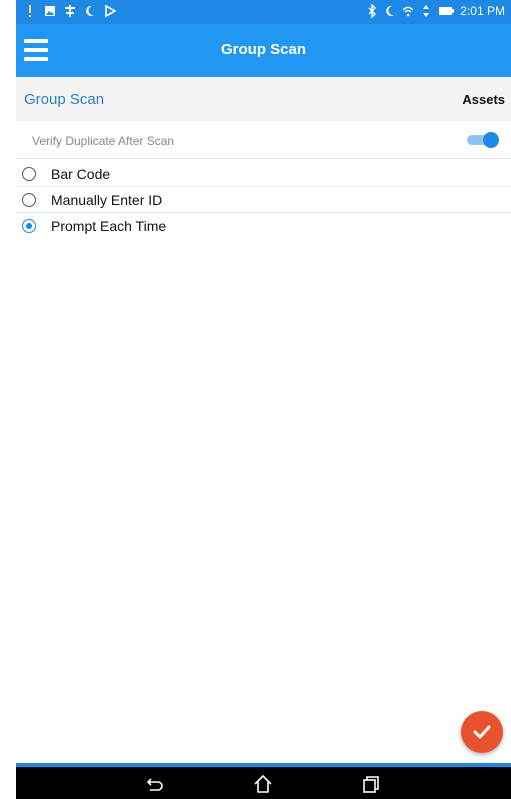 The height and width of the screenshot is (799, 511). What do you see at coordinates (110, 11) in the screenshot?
I see `play-store-icon` at bounding box center [110, 11].